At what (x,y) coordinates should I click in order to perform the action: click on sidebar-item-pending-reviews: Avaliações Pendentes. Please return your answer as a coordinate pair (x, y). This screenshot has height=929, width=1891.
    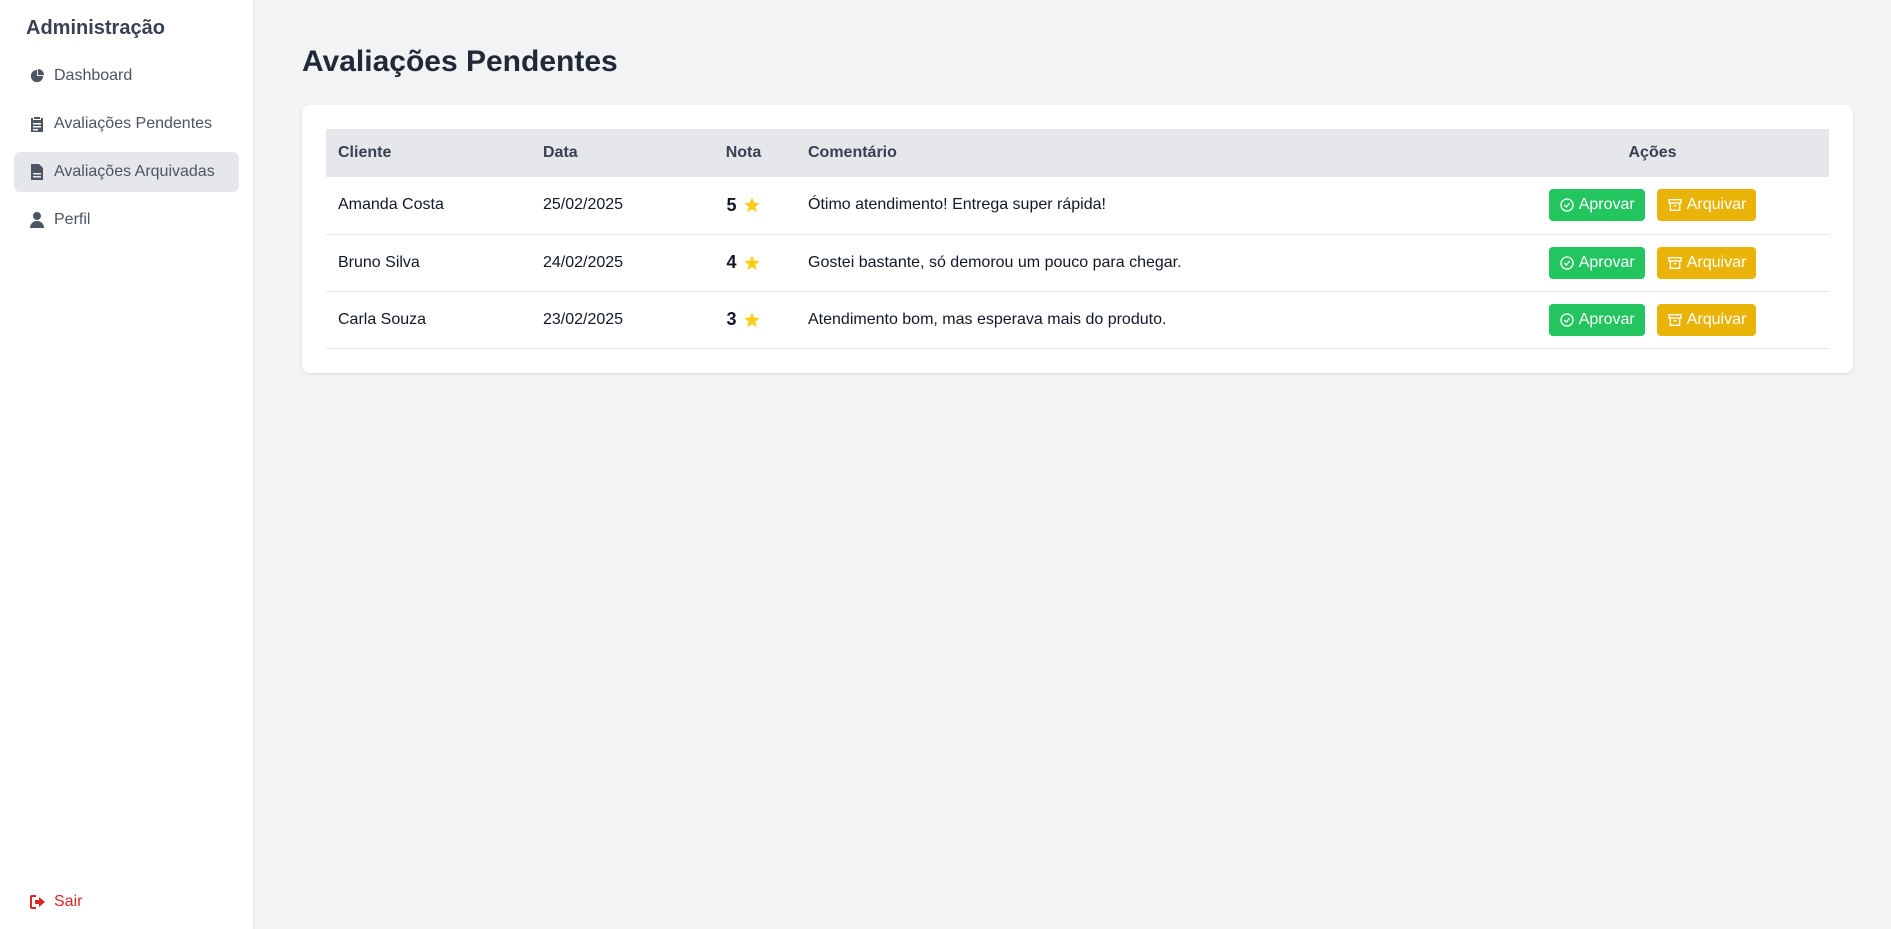
    Looking at the image, I should click on (126, 124).